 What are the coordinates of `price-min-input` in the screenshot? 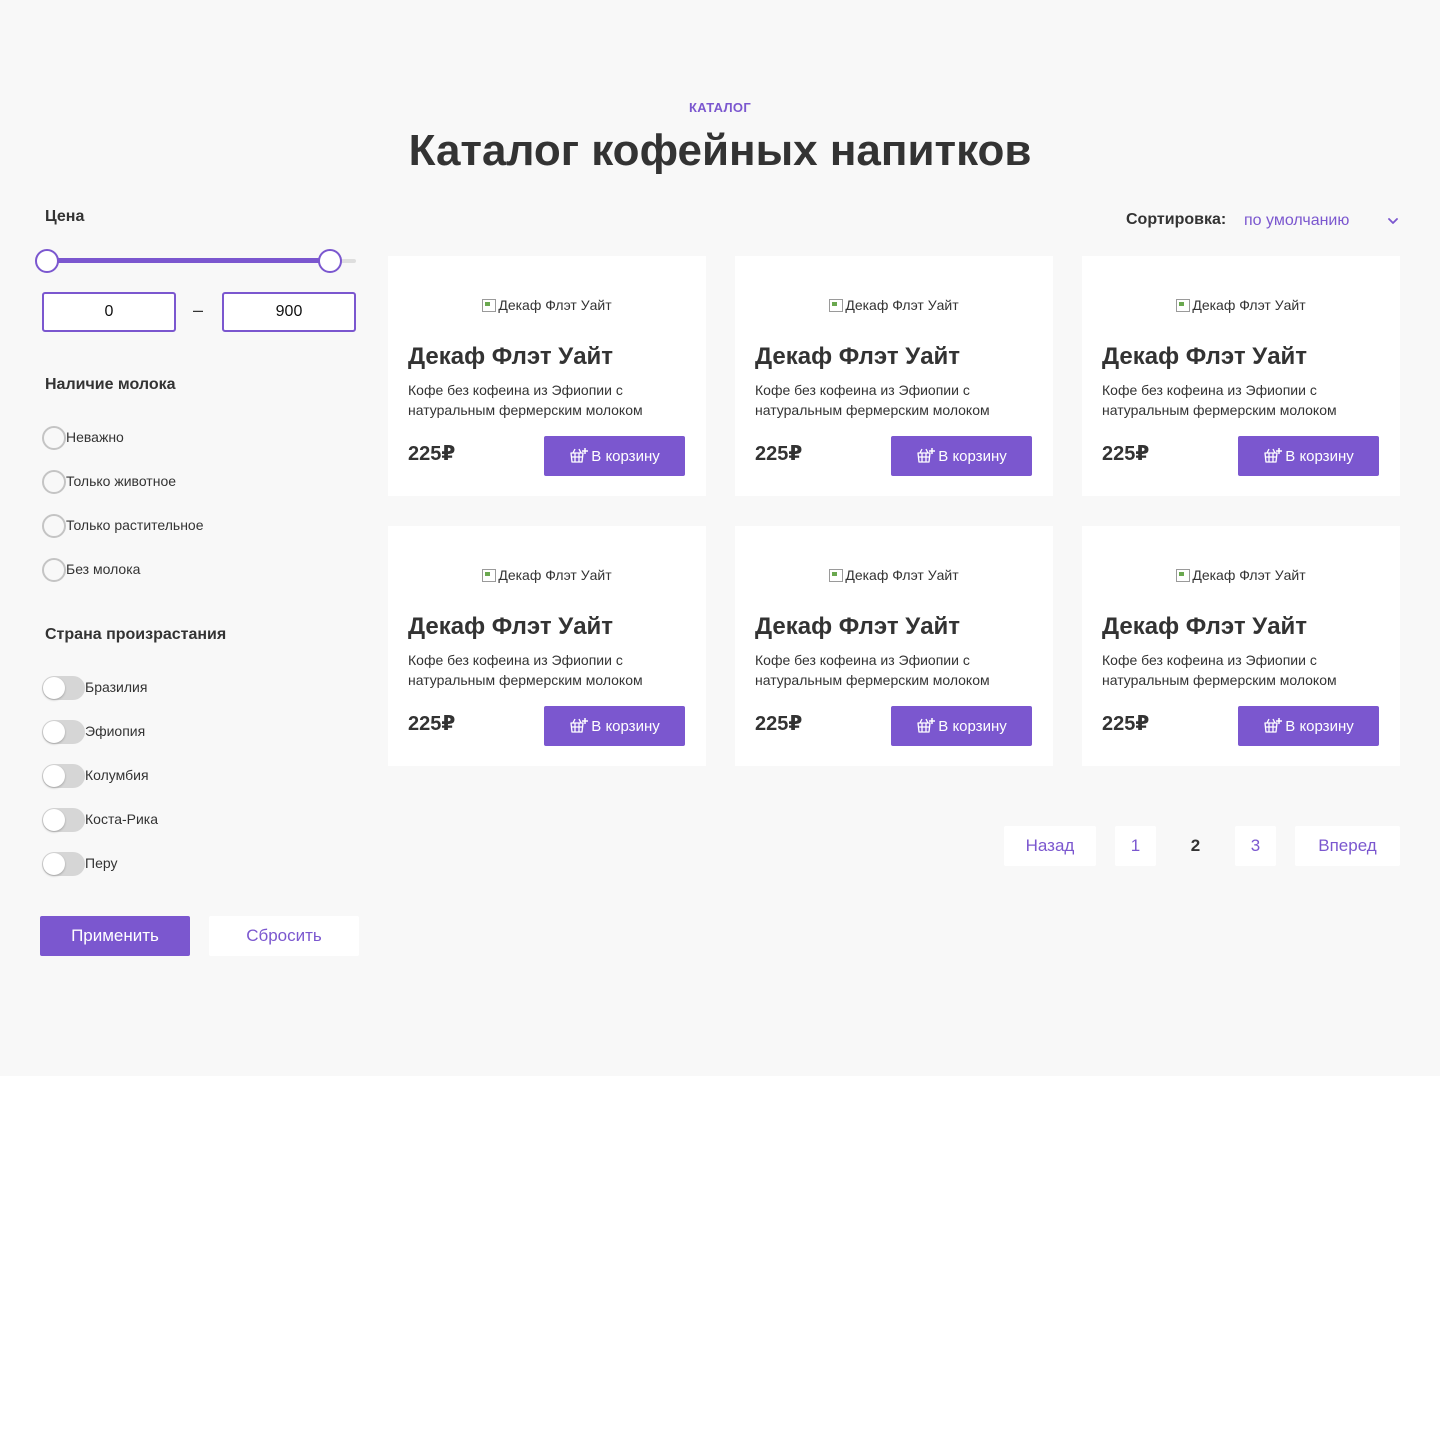 It's located at (109, 312).